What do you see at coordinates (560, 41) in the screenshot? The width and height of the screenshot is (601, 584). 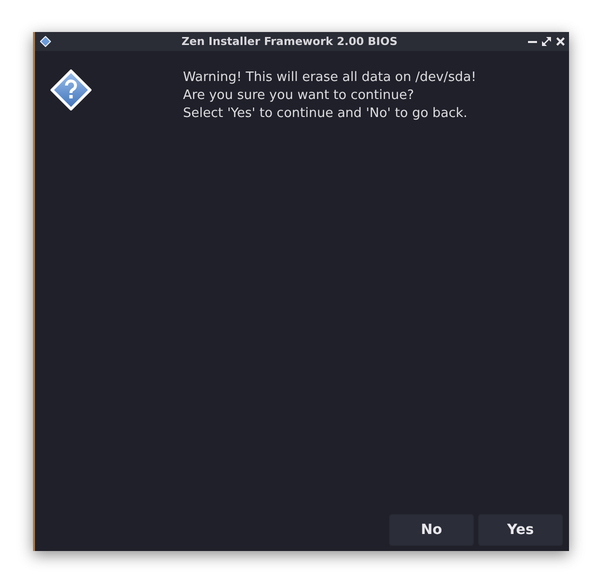 I see `close-icon` at bounding box center [560, 41].